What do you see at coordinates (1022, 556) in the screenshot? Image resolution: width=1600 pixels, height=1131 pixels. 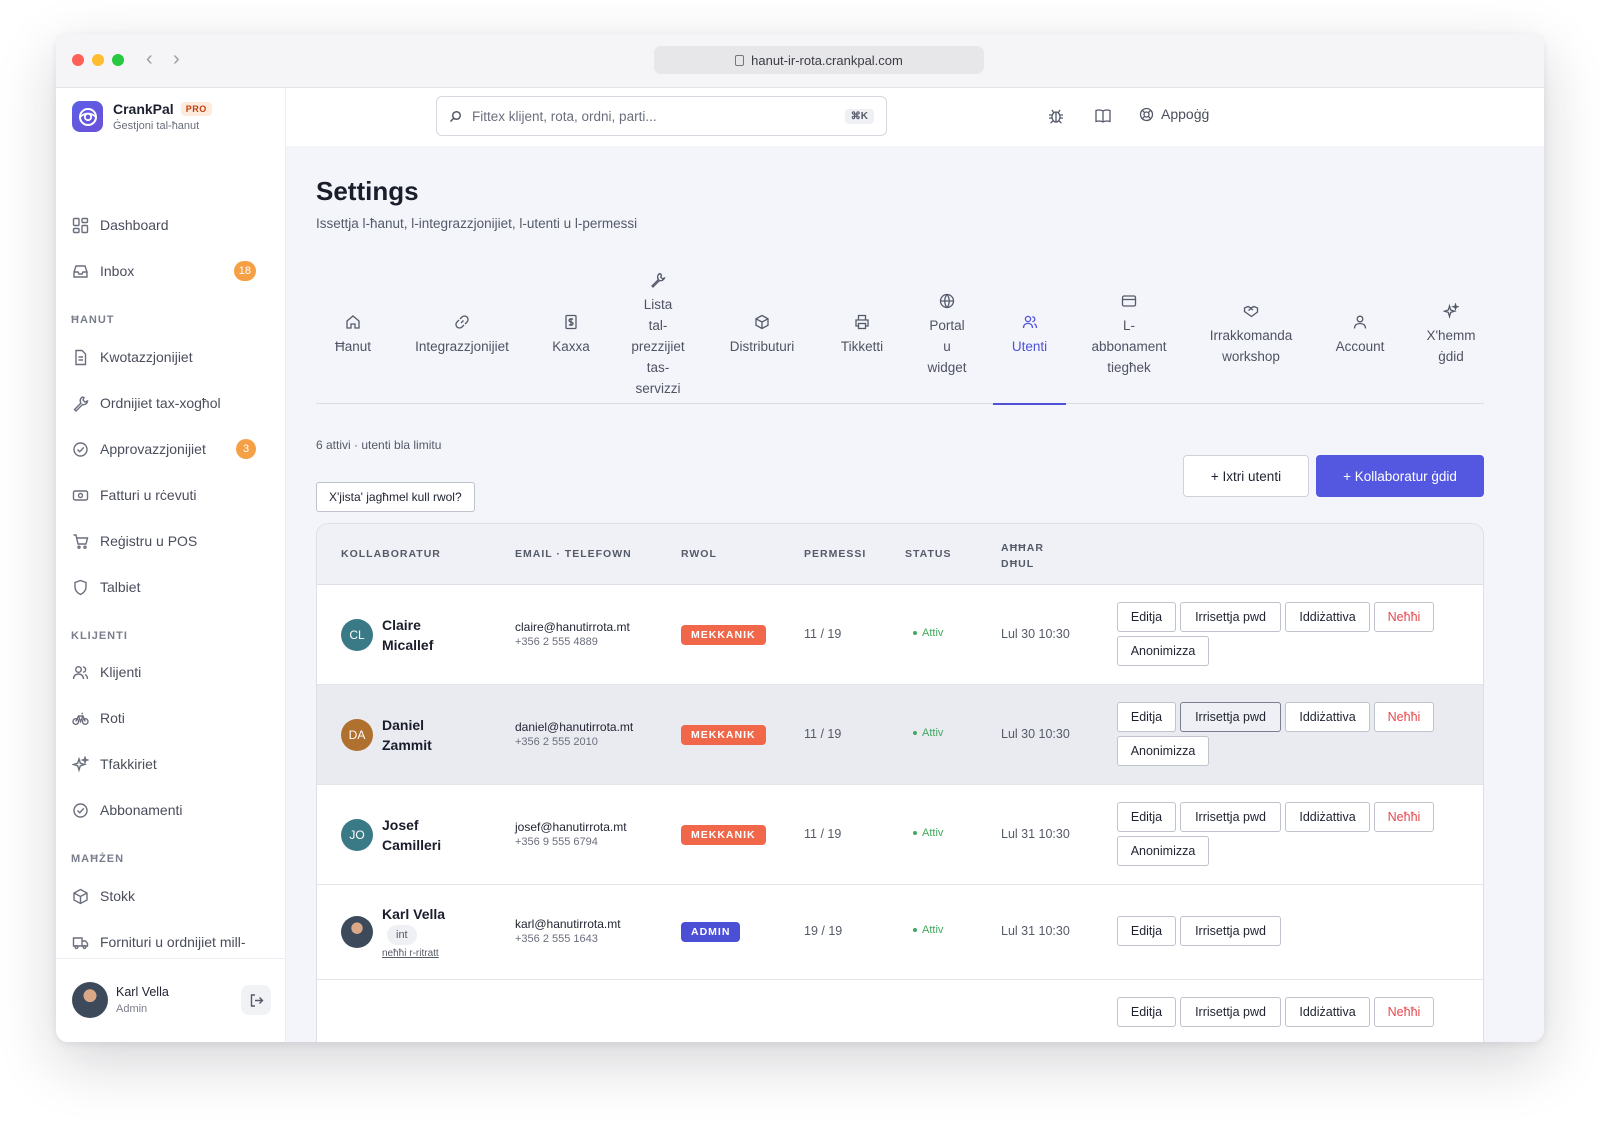 I see `column-header-last-login: AĦĦAR DĦUL` at bounding box center [1022, 556].